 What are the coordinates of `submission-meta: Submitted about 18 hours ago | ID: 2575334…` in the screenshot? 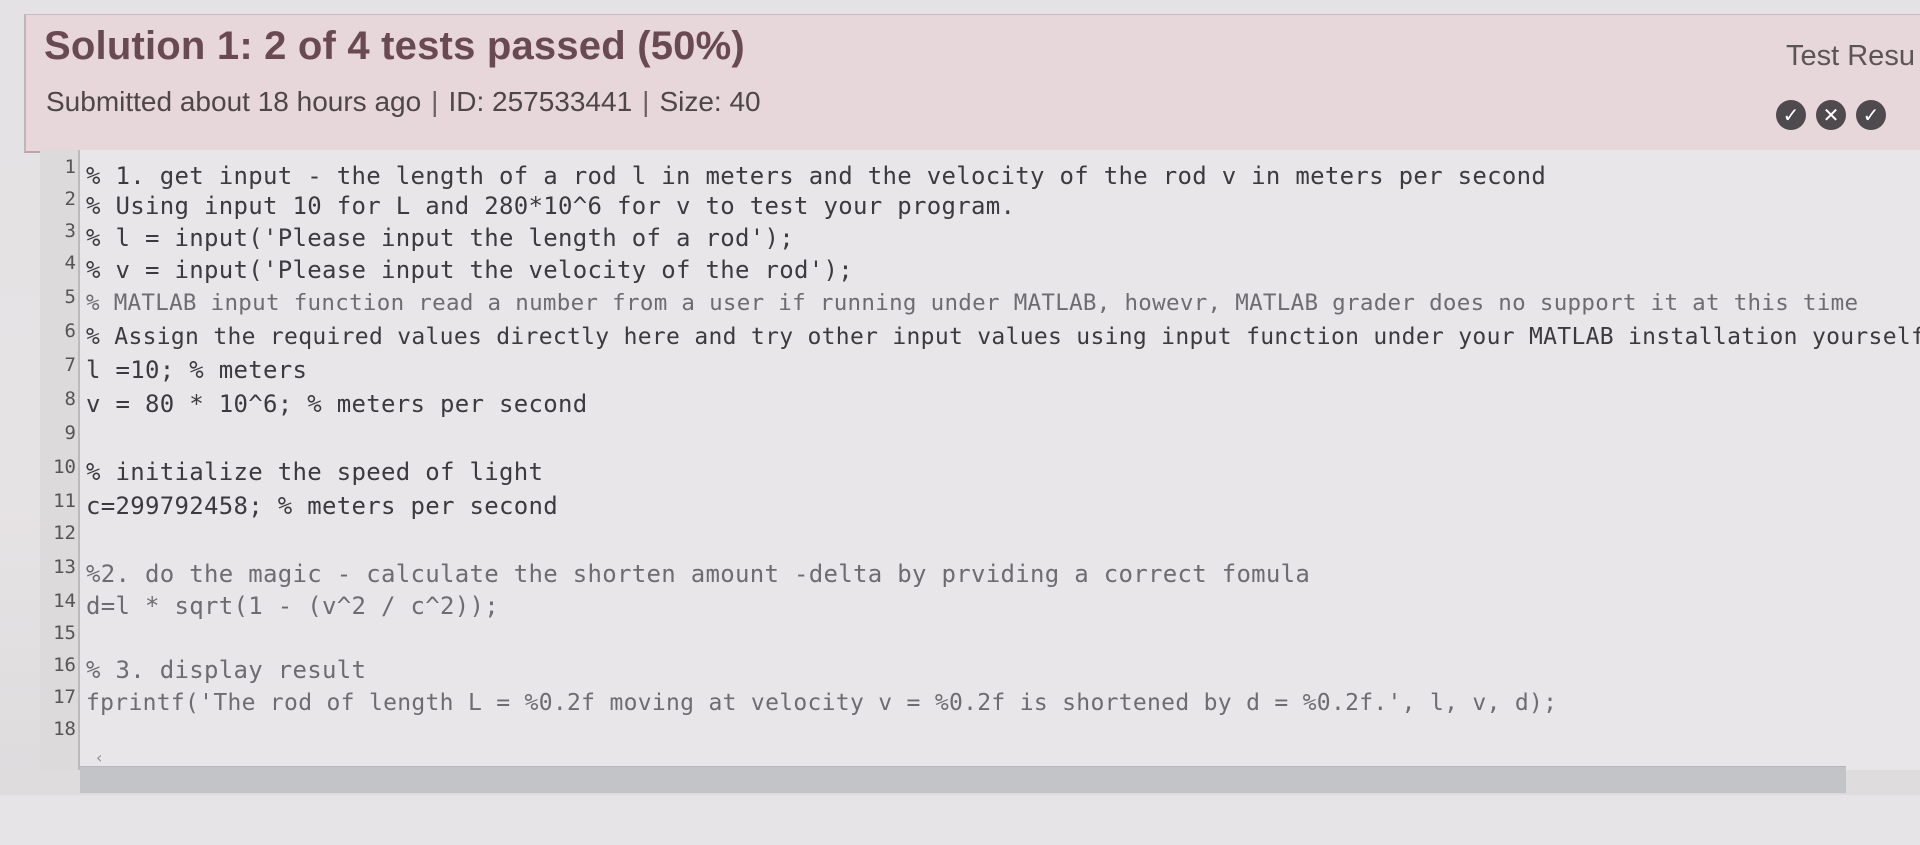 It's located at (403, 102).